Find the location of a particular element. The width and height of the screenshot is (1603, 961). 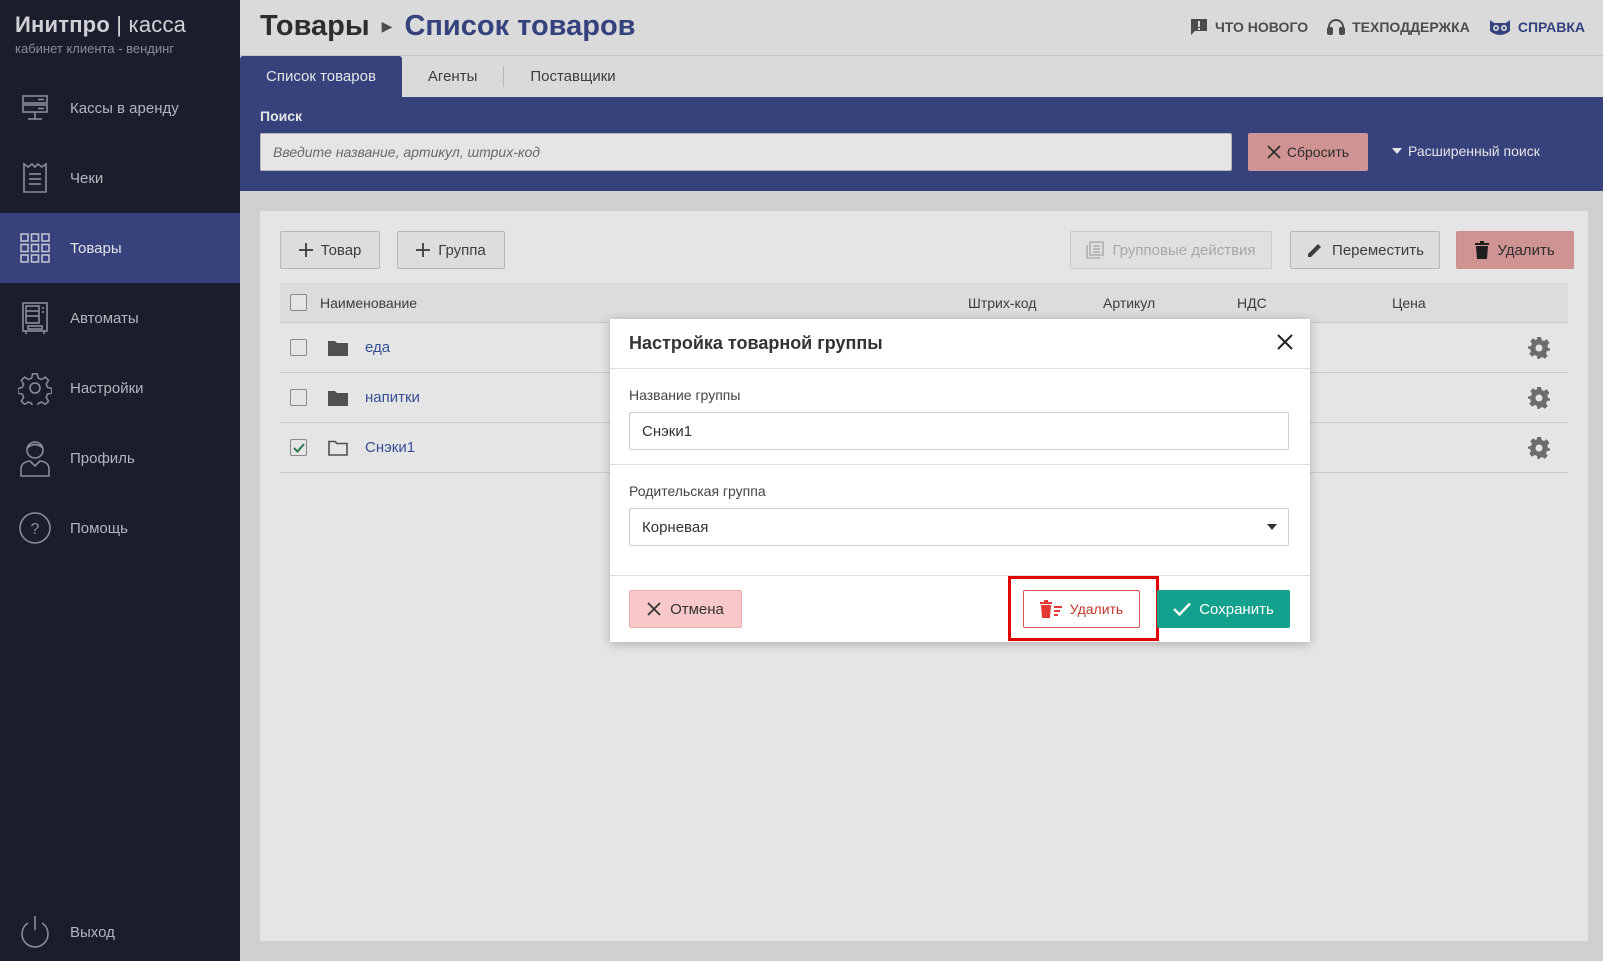

modal-header: Настройка товарной группы is located at coordinates (960, 344).